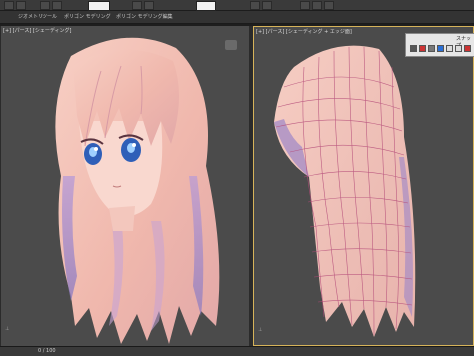  What do you see at coordinates (57, 5) in the screenshot?
I see `select-region-icon` at bounding box center [57, 5].